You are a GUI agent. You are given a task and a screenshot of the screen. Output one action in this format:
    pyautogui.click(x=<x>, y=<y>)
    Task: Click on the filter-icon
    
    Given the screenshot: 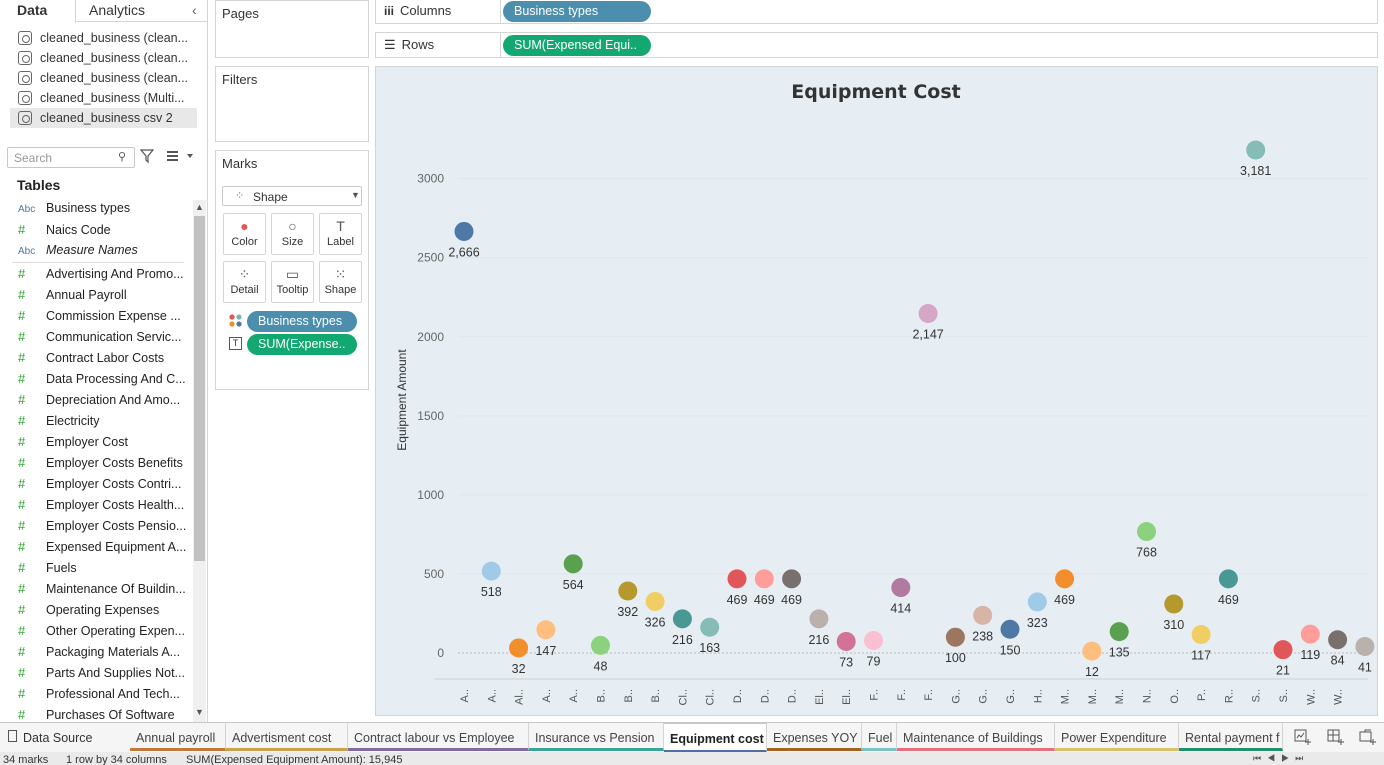 What is the action you would take?
    pyautogui.click(x=147, y=156)
    